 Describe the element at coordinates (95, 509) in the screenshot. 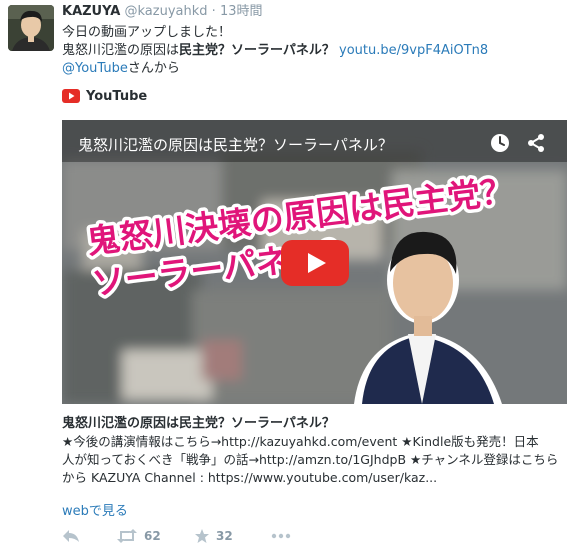

I see `view-on-web-link: webで見る` at that location.